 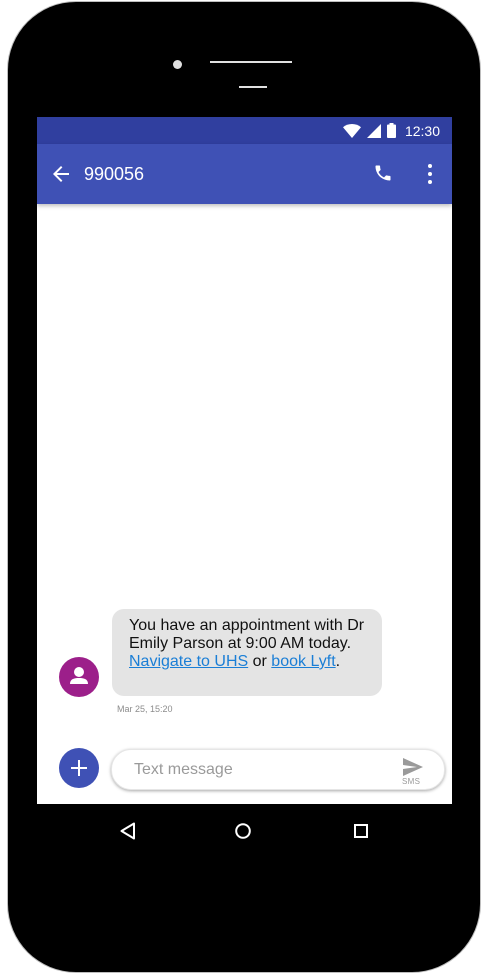 I want to click on status-time: 12:30, so click(x=422, y=131).